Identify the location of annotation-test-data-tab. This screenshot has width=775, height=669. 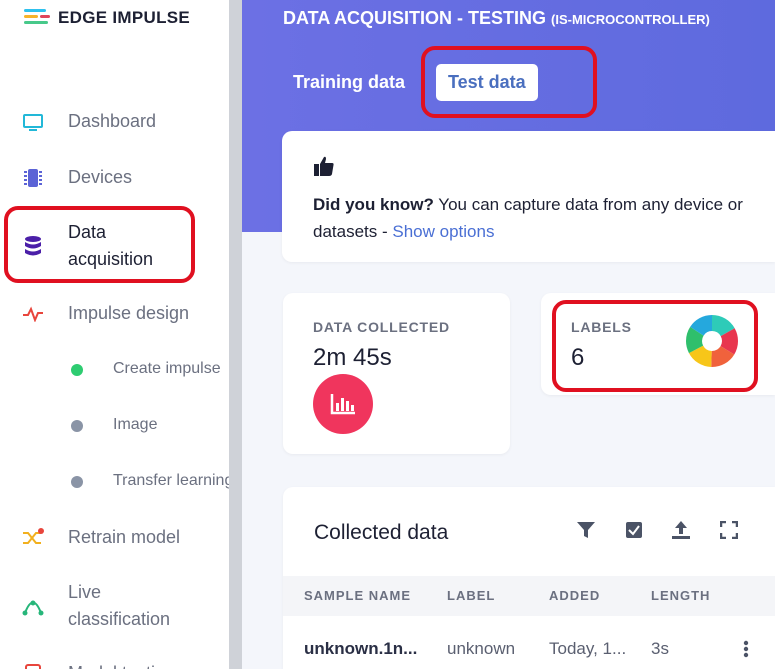
(509, 82).